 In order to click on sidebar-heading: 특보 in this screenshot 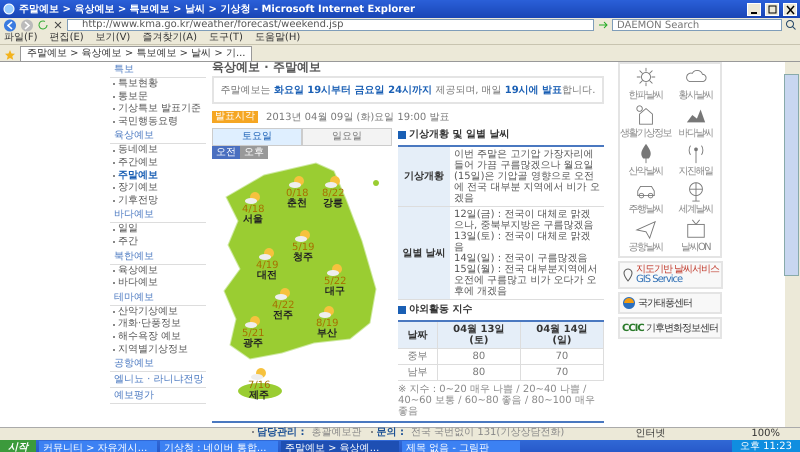, I will do `click(158, 70)`.